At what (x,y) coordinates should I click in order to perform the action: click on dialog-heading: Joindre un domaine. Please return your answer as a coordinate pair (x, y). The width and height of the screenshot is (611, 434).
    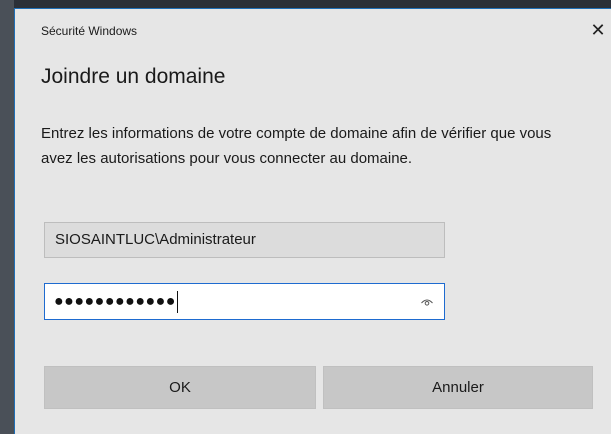
    Looking at the image, I should click on (133, 76).